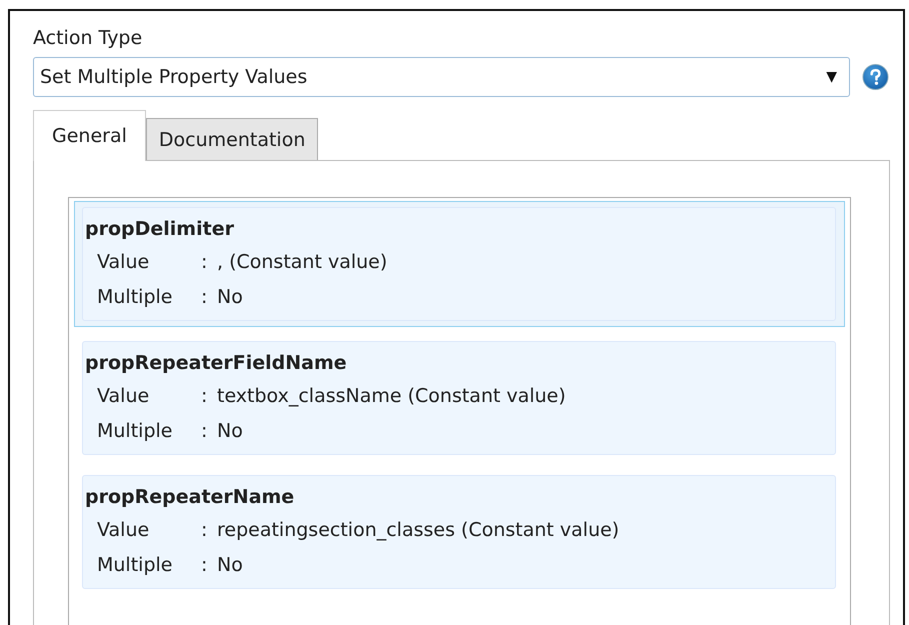 The height and width of the screenshot is (625, 909). I want to click on property-name: propRepeaterFieldName, so click(216, 363).